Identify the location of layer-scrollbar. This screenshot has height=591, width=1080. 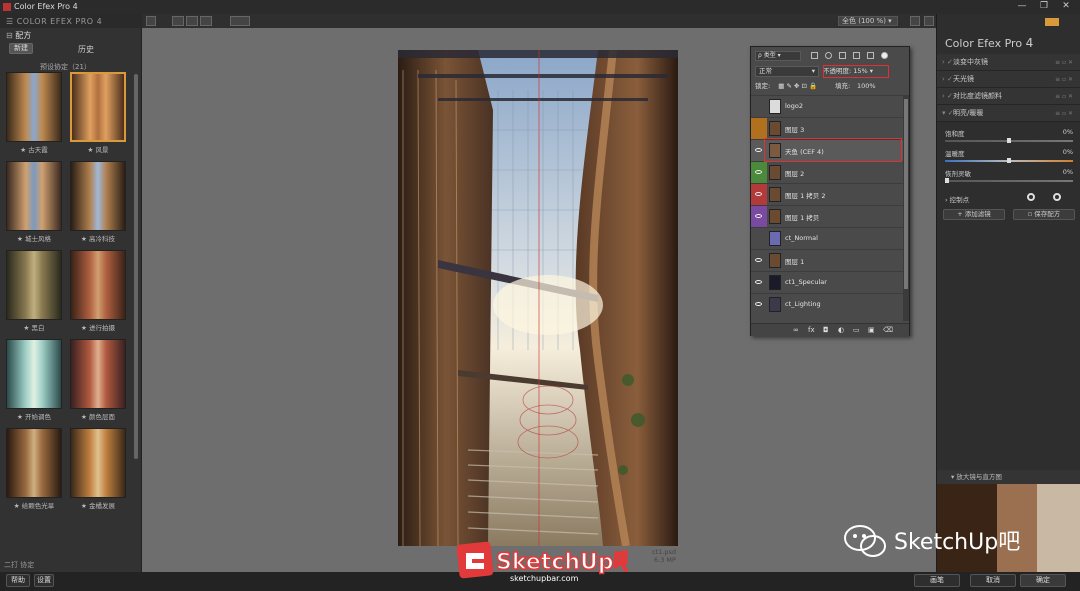
(906, 208).